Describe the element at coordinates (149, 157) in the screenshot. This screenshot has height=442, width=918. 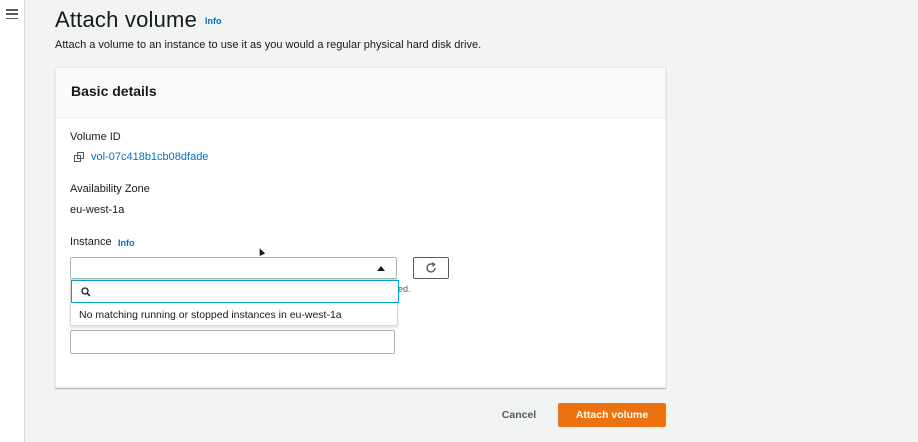
I see `volume-id-link: vol-07c418b1cb08dfade` at that location.